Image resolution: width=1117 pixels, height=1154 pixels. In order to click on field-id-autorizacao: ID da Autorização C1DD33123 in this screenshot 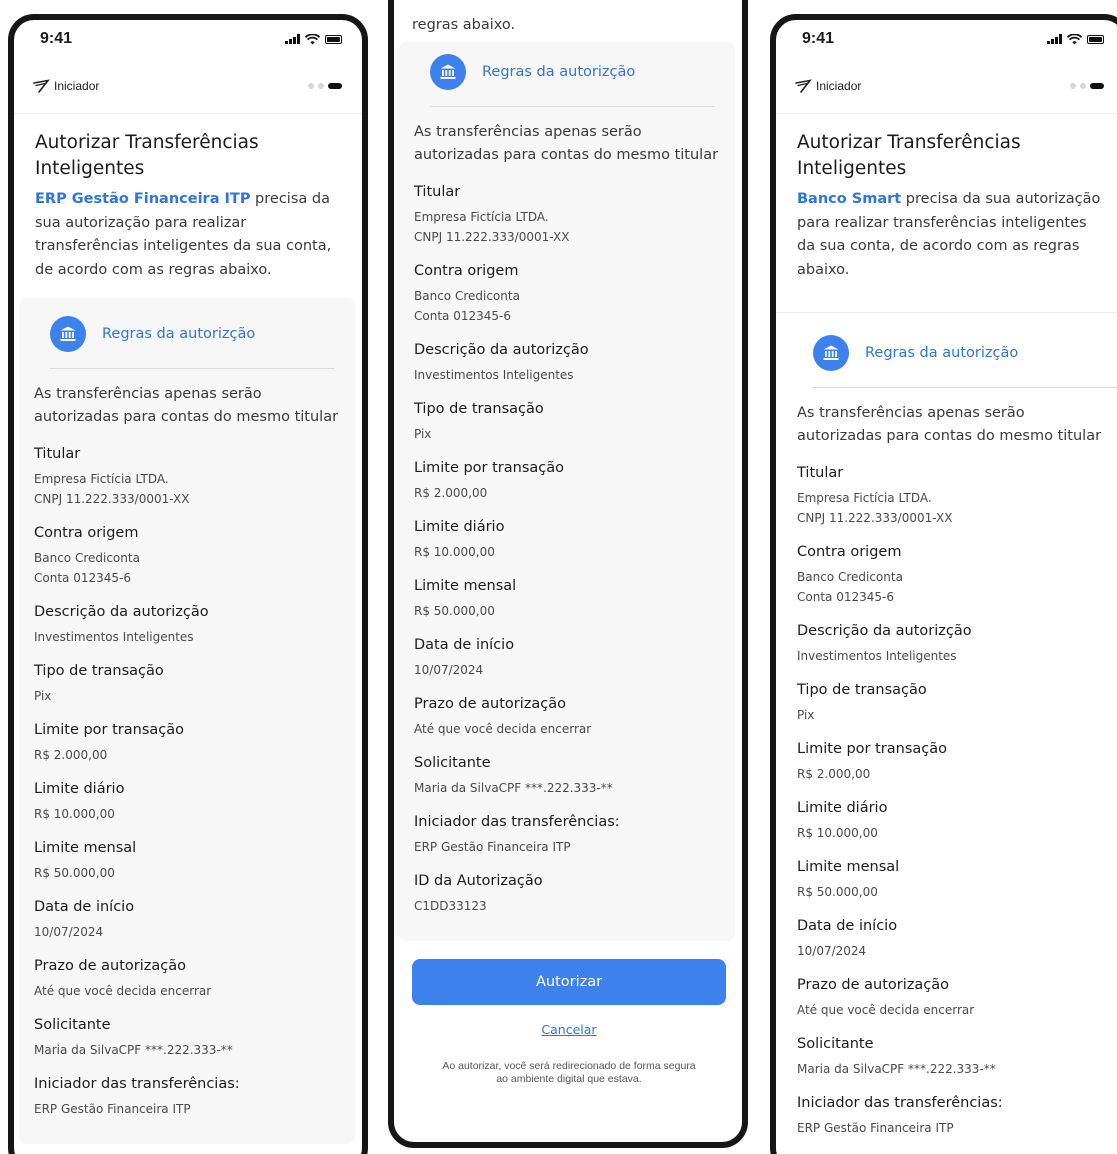, I will do `click(574, 893)`.